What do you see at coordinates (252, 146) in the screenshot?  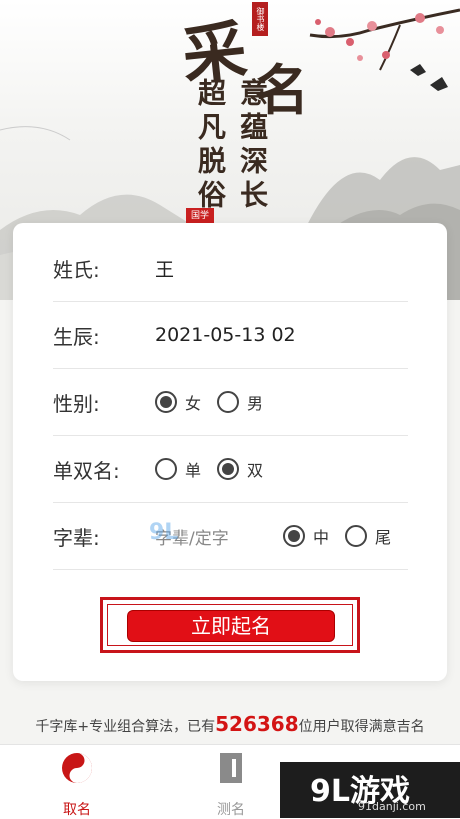 I see `slogan-column-2: 意蕴深长` at bounding box center [252, 146].